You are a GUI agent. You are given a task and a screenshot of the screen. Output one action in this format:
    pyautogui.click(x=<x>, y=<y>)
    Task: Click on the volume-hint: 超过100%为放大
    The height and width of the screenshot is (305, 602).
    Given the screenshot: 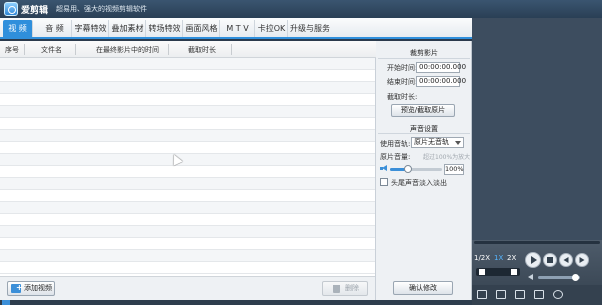 What is the action you would take?
    pyautogui.click(x=447, y=157)
    